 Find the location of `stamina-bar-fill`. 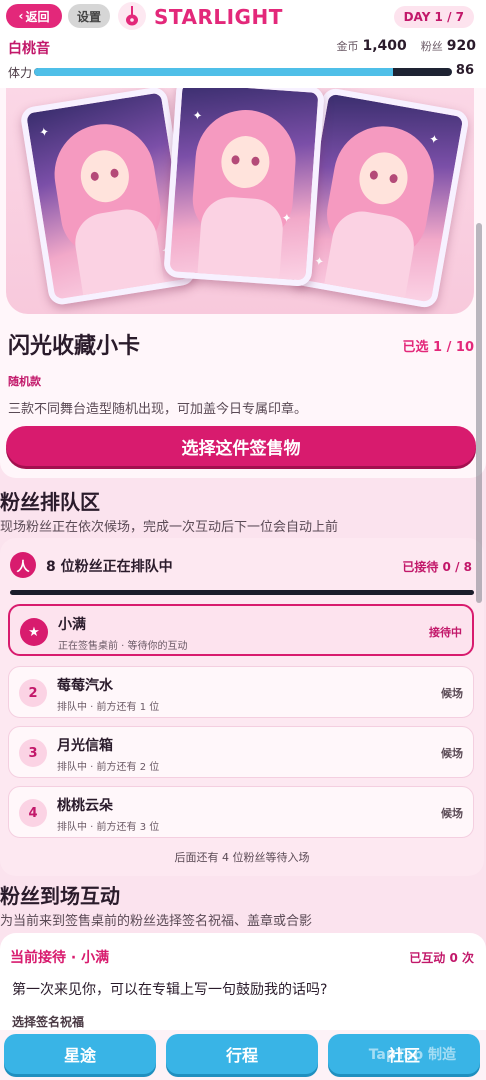

stamina-bar-fill is located at coordinates (214, 72).